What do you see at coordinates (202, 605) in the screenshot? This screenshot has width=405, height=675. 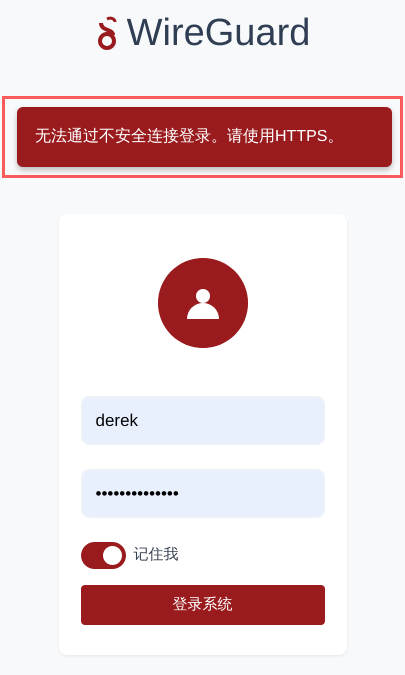 I see `login-button: 登录系统` at bounding box center [202, 605].